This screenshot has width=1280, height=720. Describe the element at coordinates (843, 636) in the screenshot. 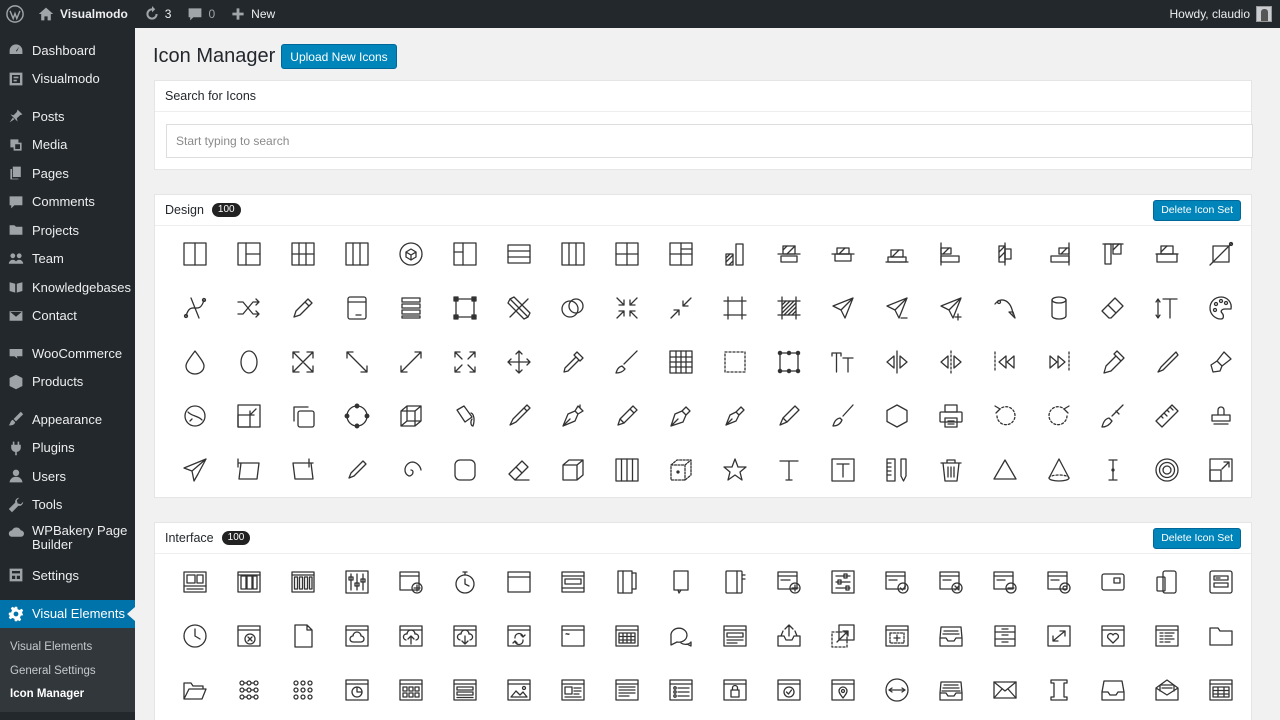

I see `expand-dash-icon` at that location.